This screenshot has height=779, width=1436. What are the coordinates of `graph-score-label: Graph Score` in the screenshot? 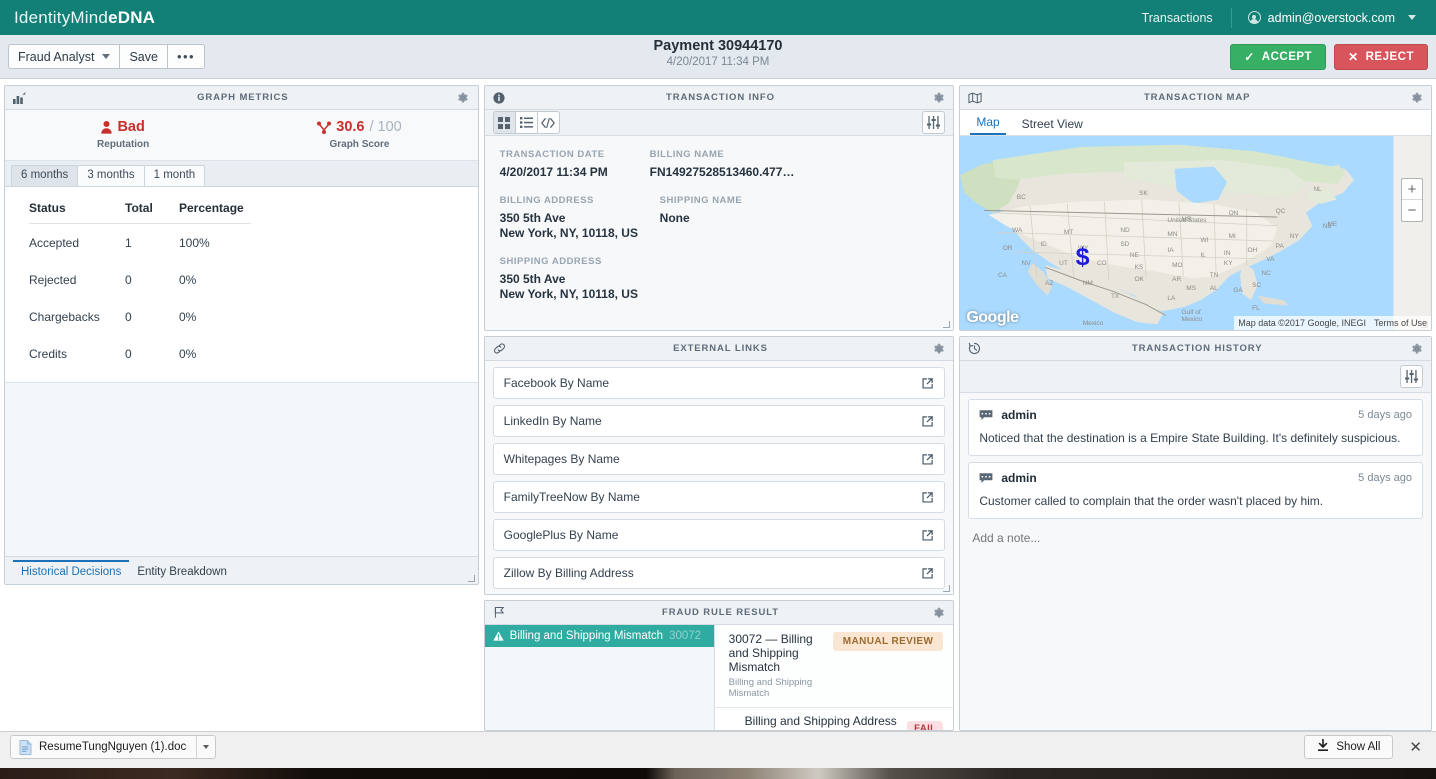 It's located at (359, 144).